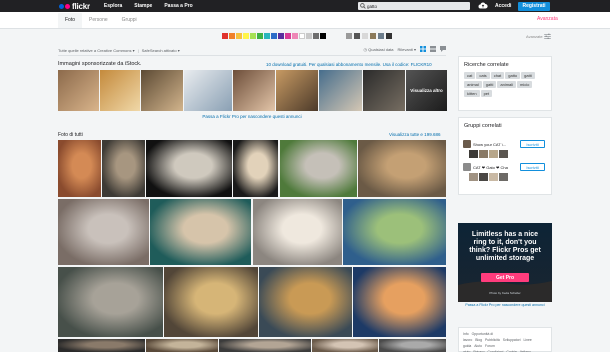  I want to click on related-tag: animal, so click(473, 84).